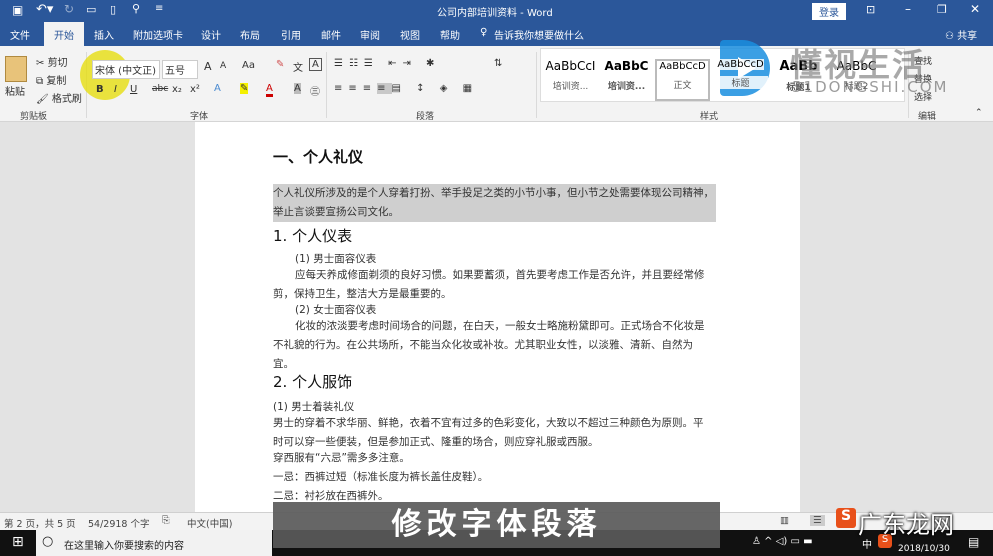 Image resolution: width=993 pixels, height=556 pixels. I want to click on style-item-normal: AaBbCcD 正文, so click(682, 80).